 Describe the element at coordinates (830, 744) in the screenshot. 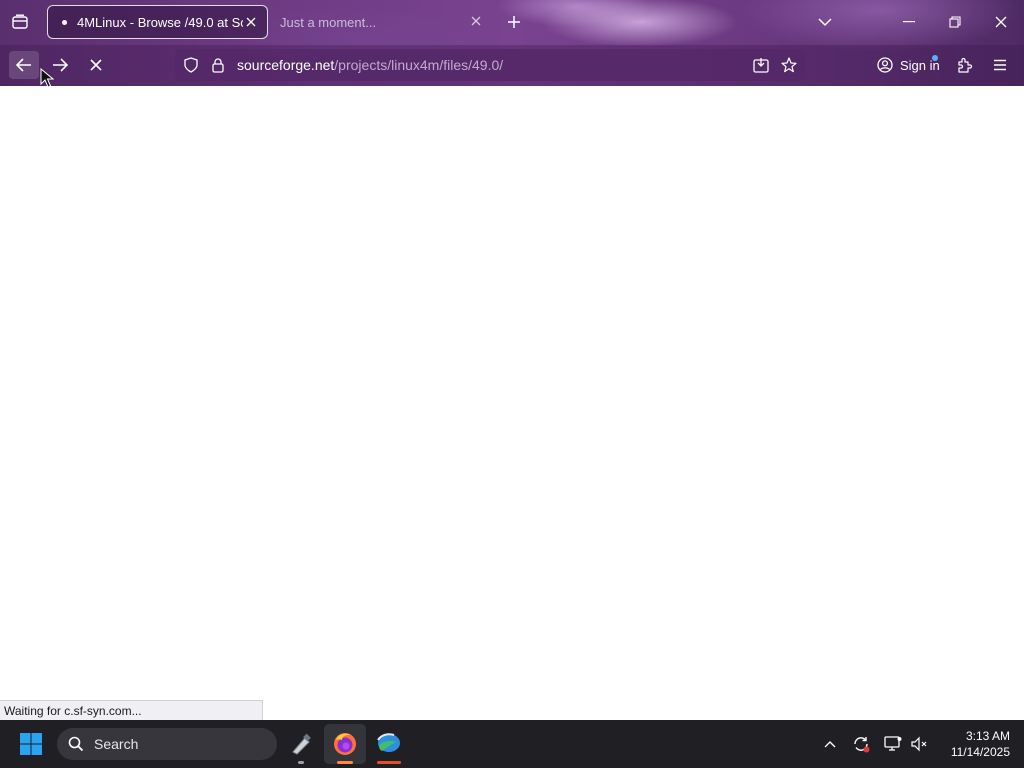

I see `show-hidden-icons-chevron-icon` at that location.